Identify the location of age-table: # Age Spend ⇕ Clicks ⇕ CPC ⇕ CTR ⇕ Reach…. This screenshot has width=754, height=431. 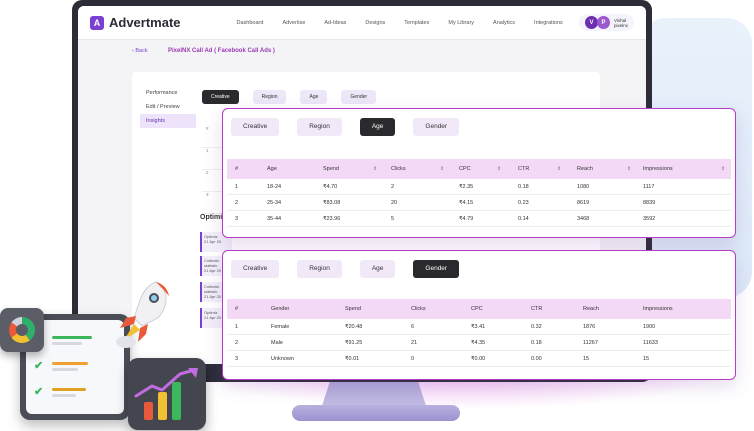
(479, 193).